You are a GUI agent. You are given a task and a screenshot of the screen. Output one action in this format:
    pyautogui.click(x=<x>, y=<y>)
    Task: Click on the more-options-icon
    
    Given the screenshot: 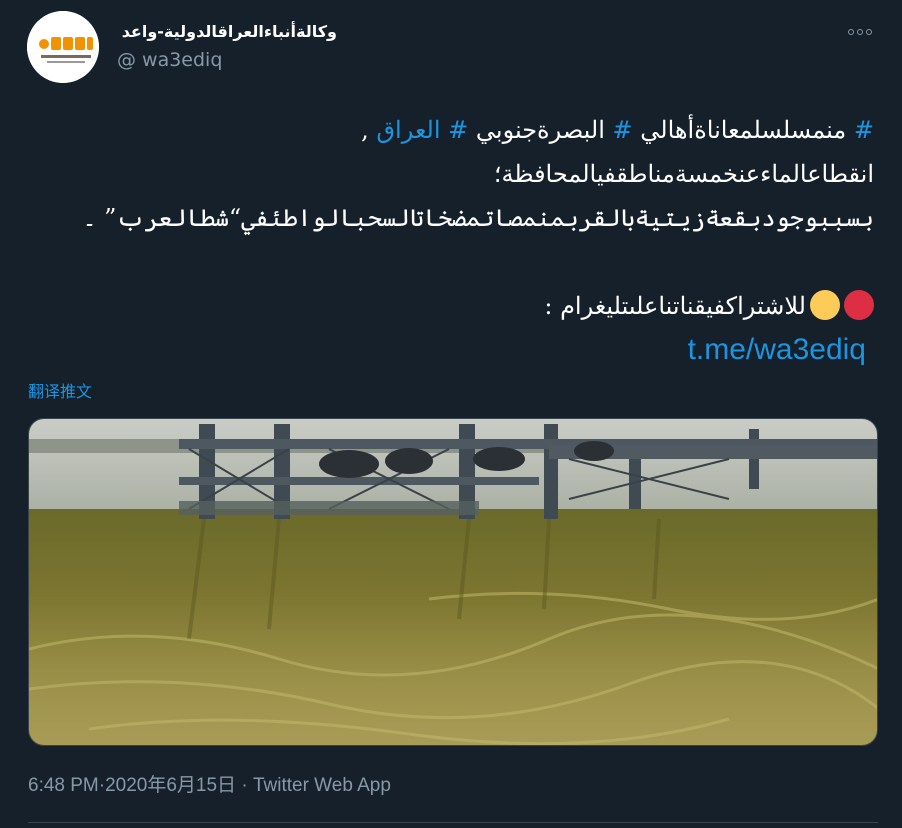 What is the action you would take?
    pyautogui.click(x=863, y=32)
    